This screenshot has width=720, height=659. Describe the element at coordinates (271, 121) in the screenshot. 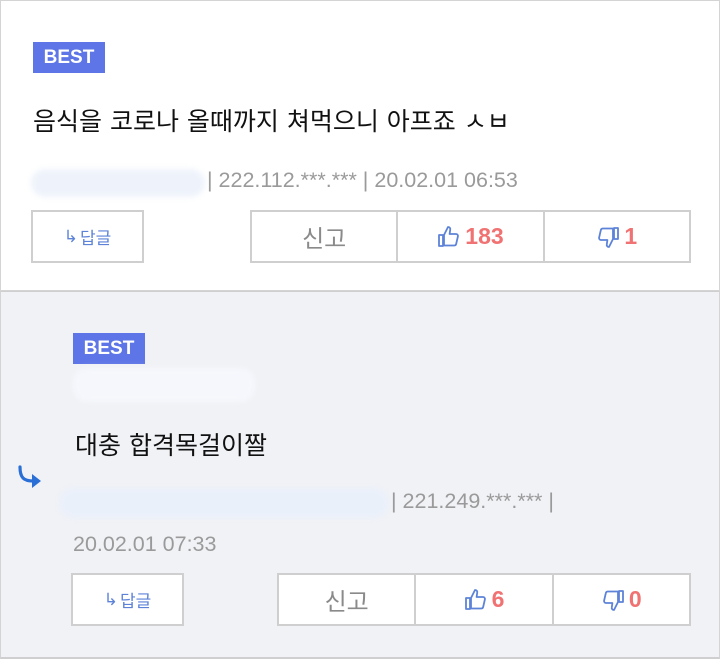

I see `comment-text: 음식을 코로나 올때까지 쳐먹으니 아프죠 ㅅㅂ` at that location.